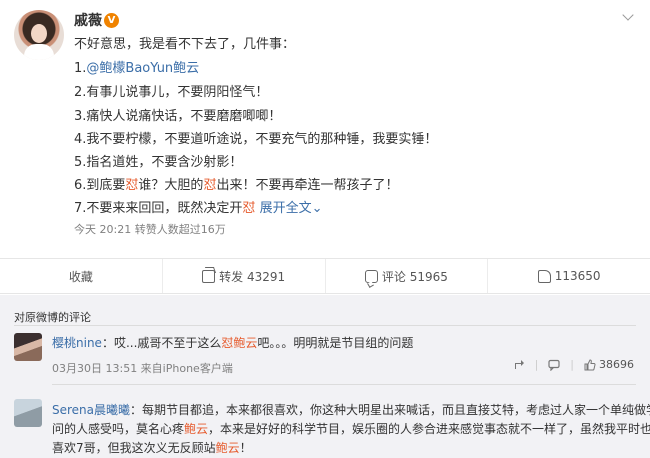  Describe the element at coordinates (252, 276) in the screenshot. I see `repost-label: 转发 43291` at that location.